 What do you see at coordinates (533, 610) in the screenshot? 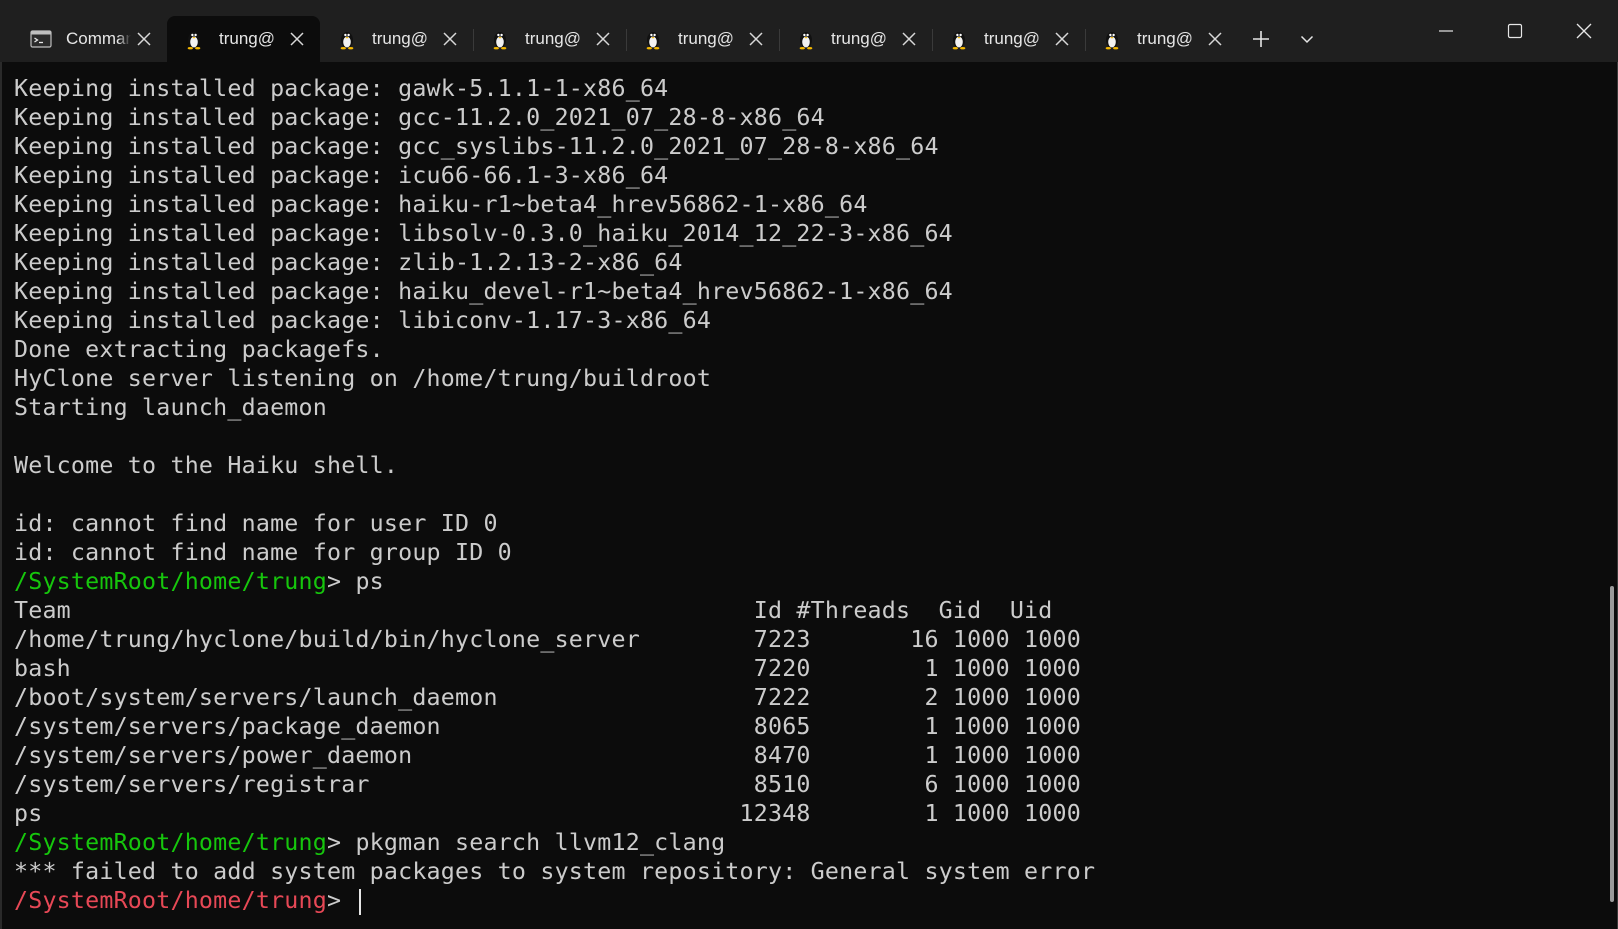
I see `ps-table-header: Team Id #Threads Gid Uid` at bounding box center [533, 610].